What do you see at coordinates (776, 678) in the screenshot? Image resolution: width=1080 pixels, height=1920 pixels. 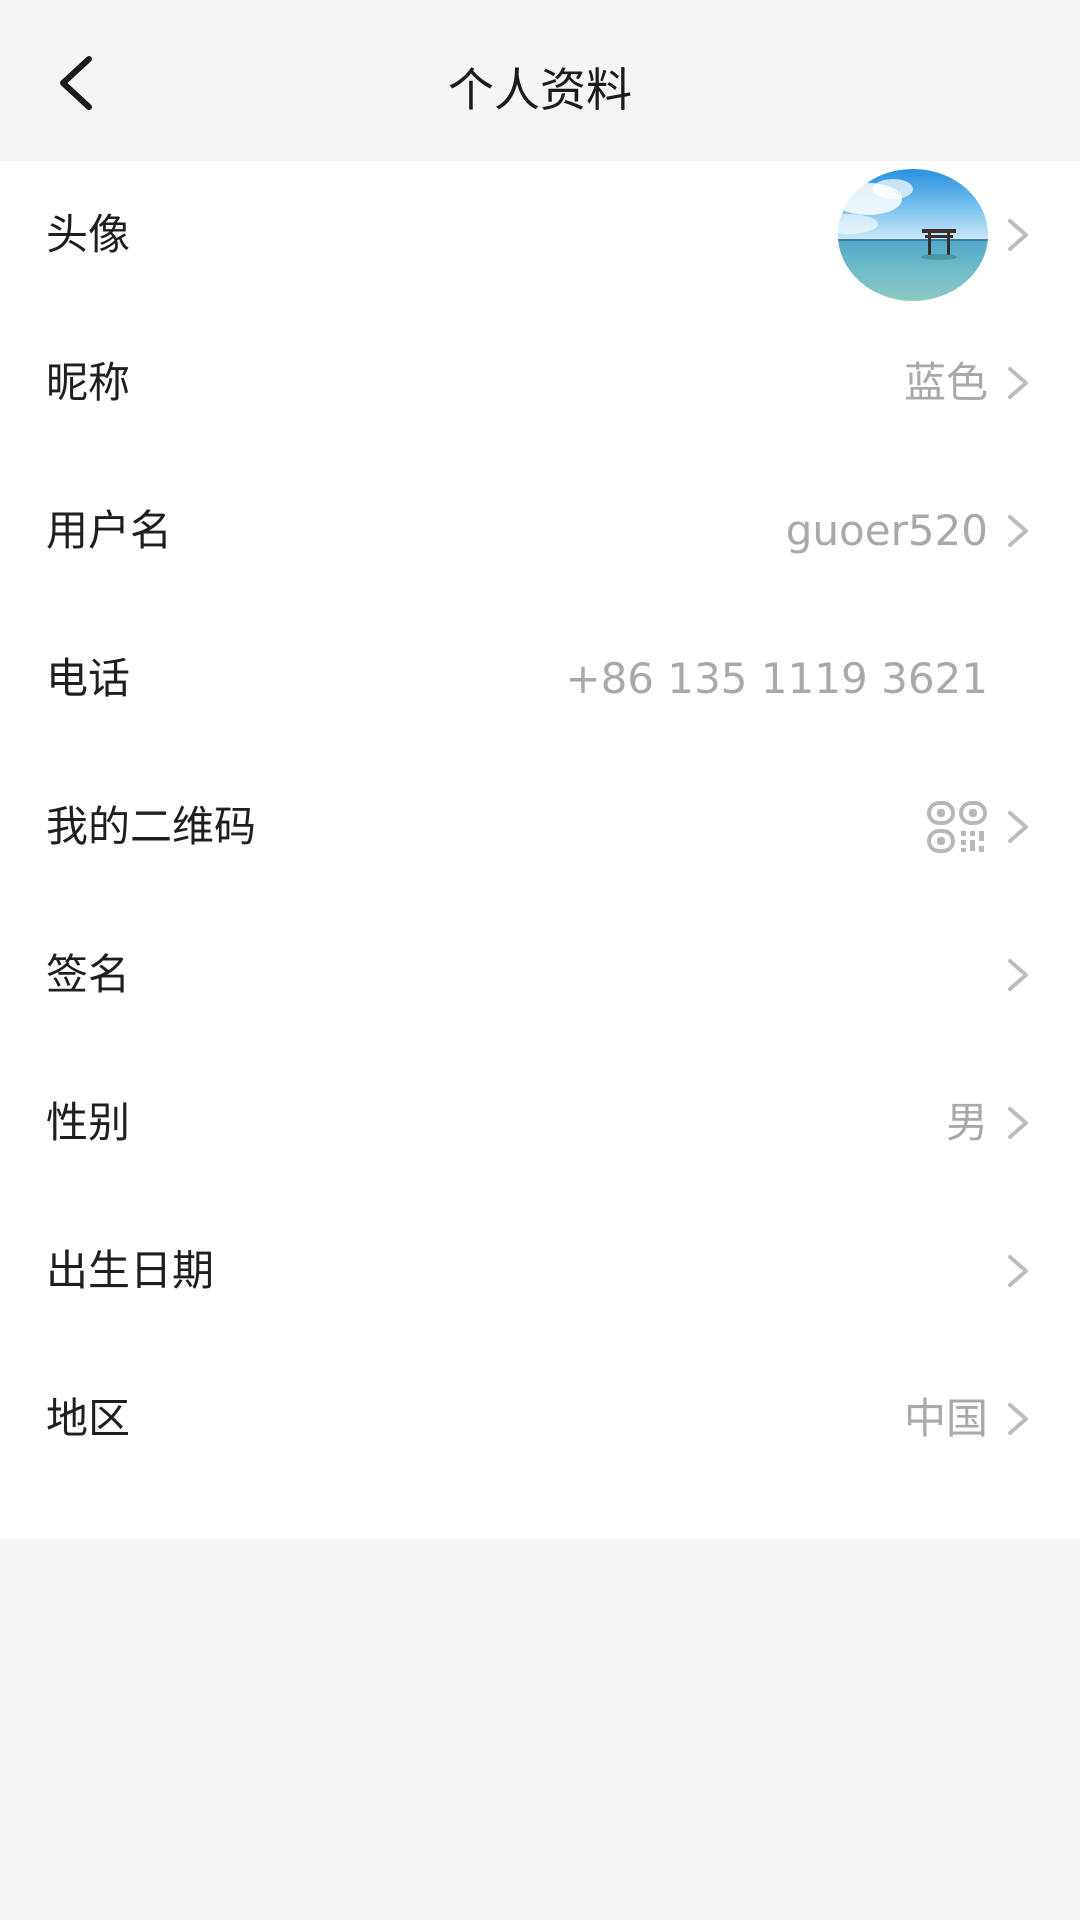 I see `phone-value: +86 135 1119 3621` at bounding box center [776, 678].